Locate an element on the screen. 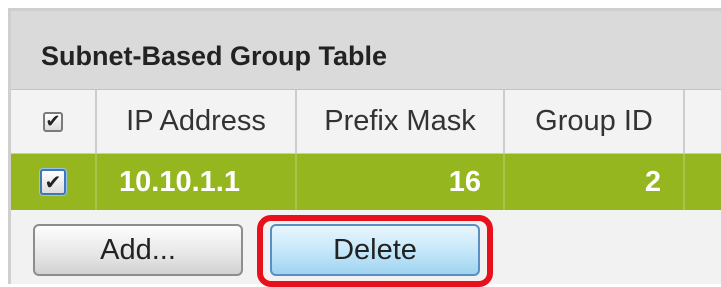 The width and height of the screenshot is (721, 287). row-select-checkbox: ✔ is located at coordinates (53, 182).